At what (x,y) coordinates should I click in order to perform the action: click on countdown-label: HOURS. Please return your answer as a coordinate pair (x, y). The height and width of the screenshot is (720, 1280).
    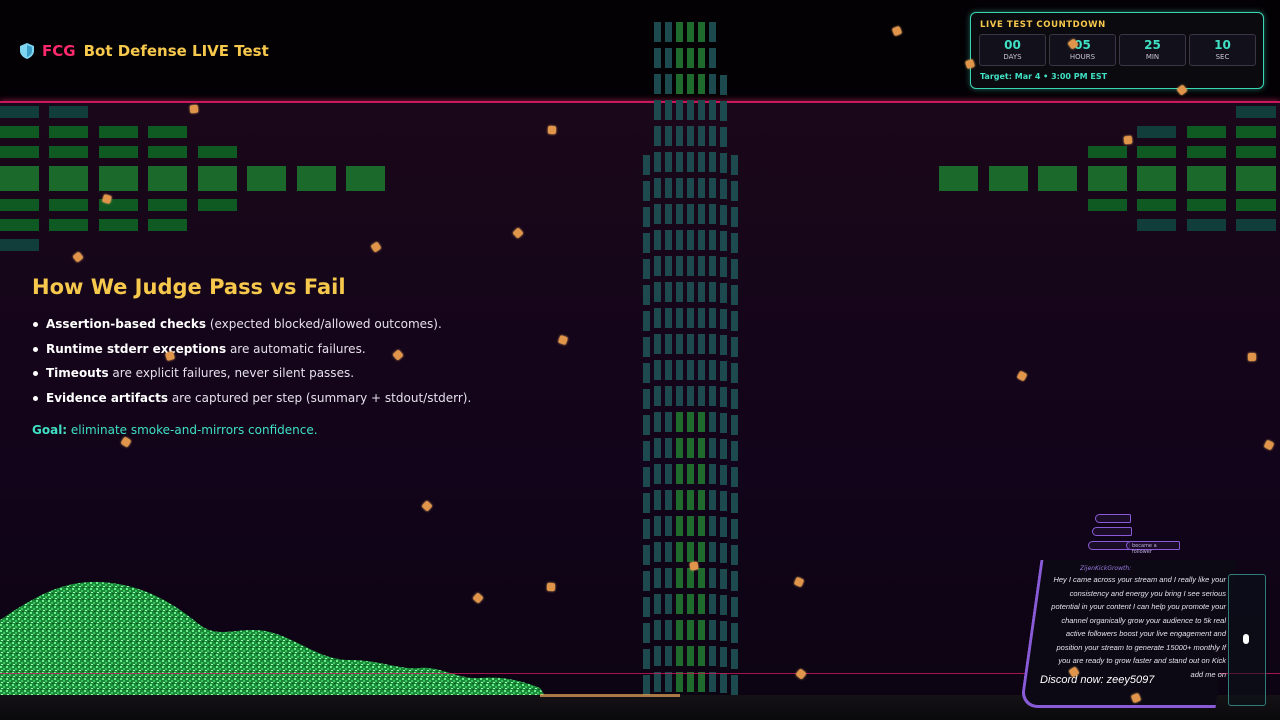
    Looking at the image, I should click on (1082, 57).